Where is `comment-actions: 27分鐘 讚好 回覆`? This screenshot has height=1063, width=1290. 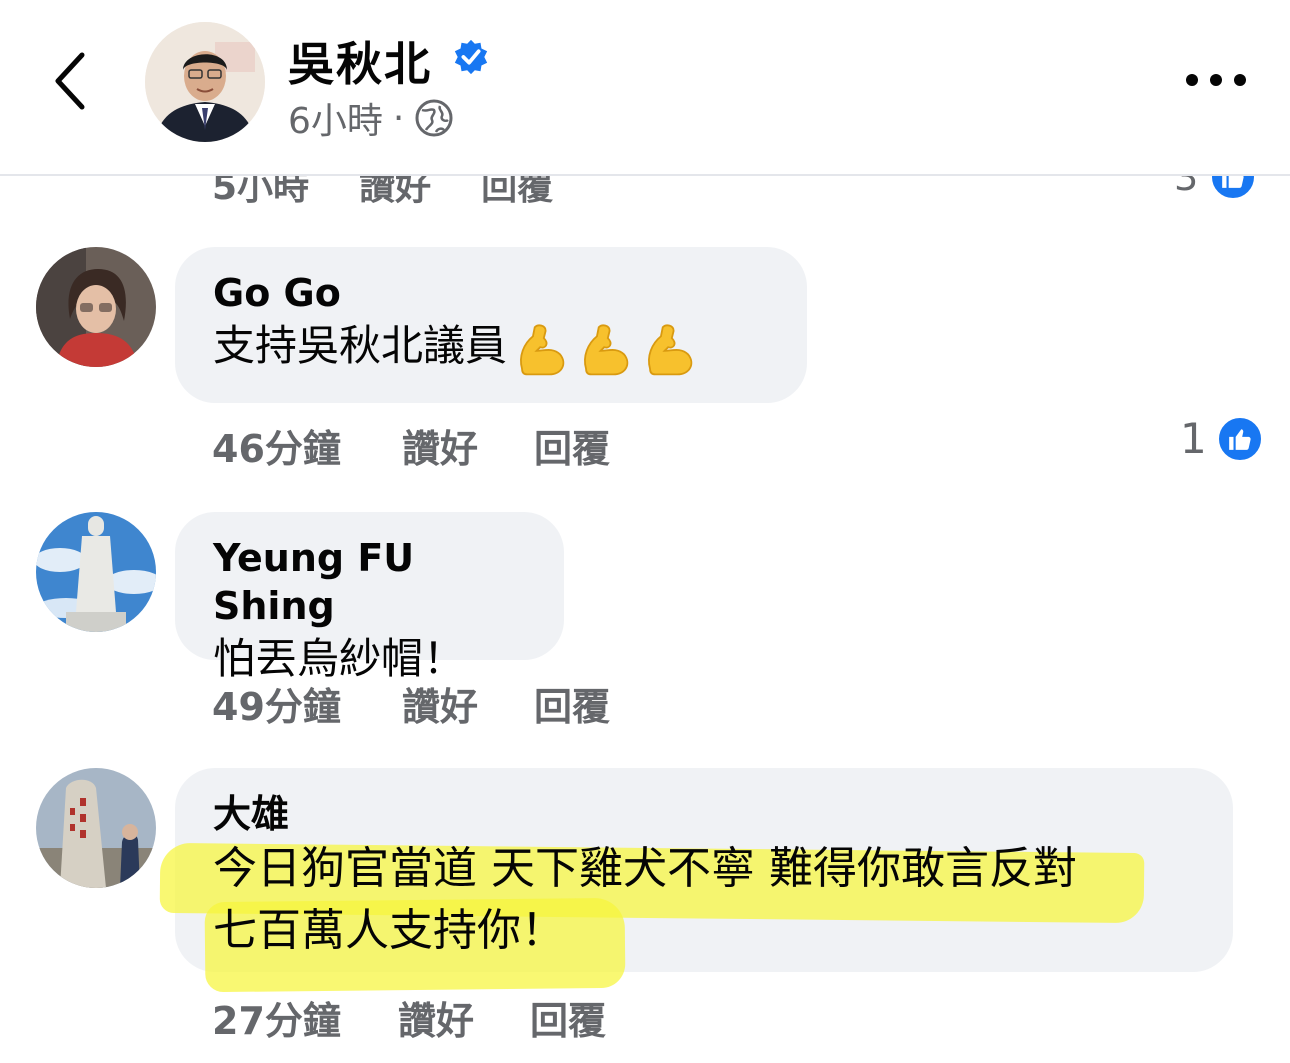
comment-actions: 27分鐘 讚好 回覆 is located at coordinates (409, 1017).